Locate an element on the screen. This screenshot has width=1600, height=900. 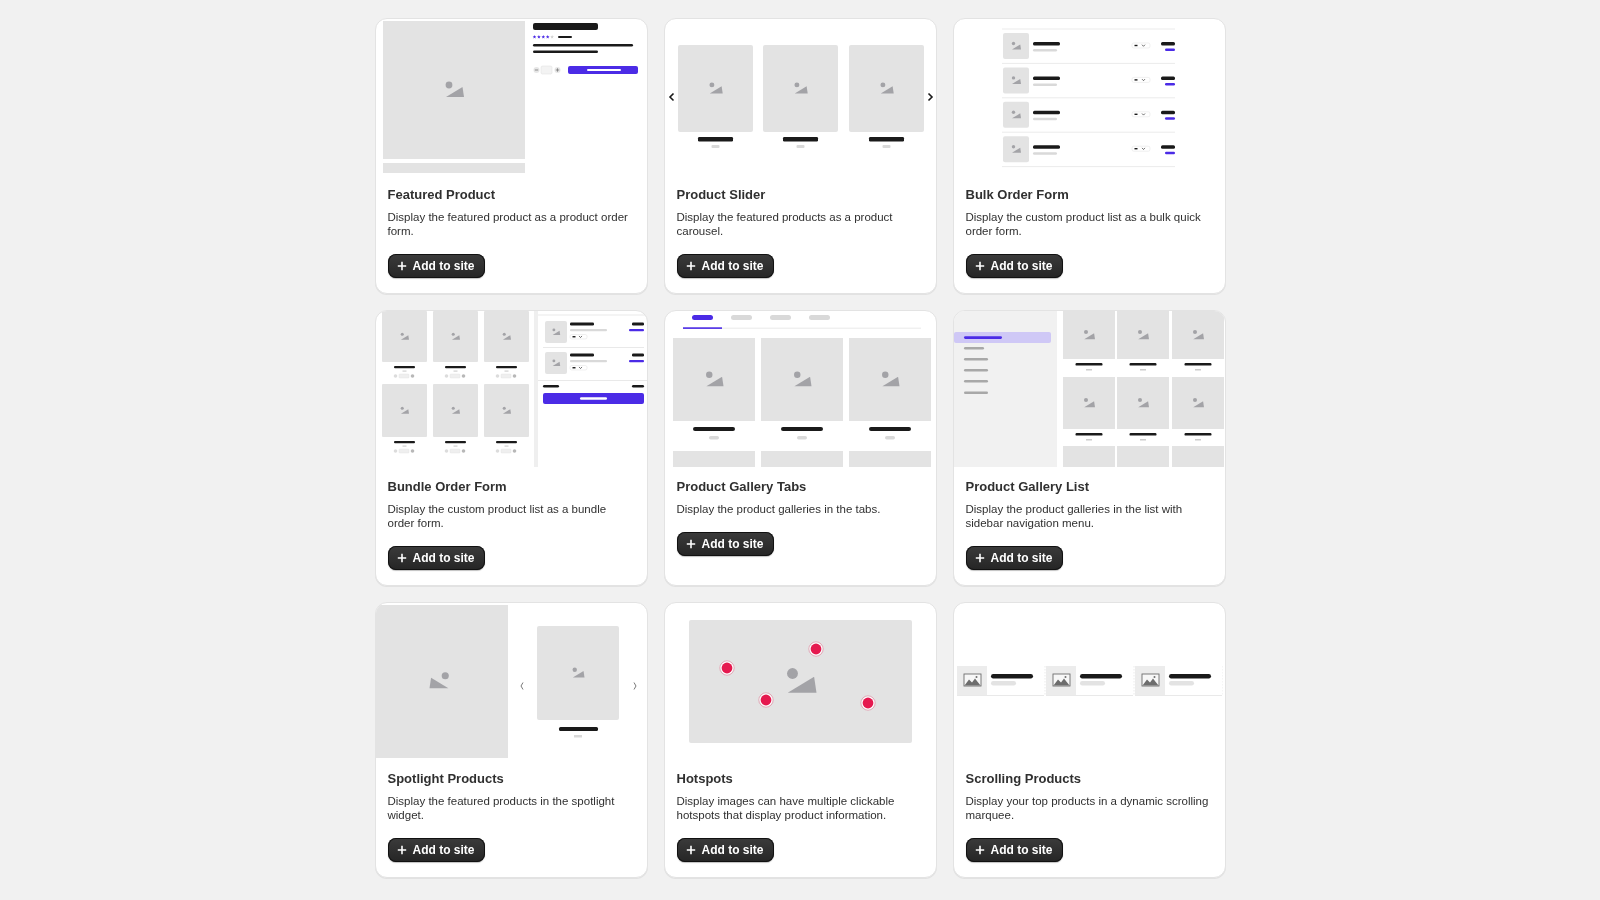
card-title: Scrolling Products is located at coordinates (1023, 779).